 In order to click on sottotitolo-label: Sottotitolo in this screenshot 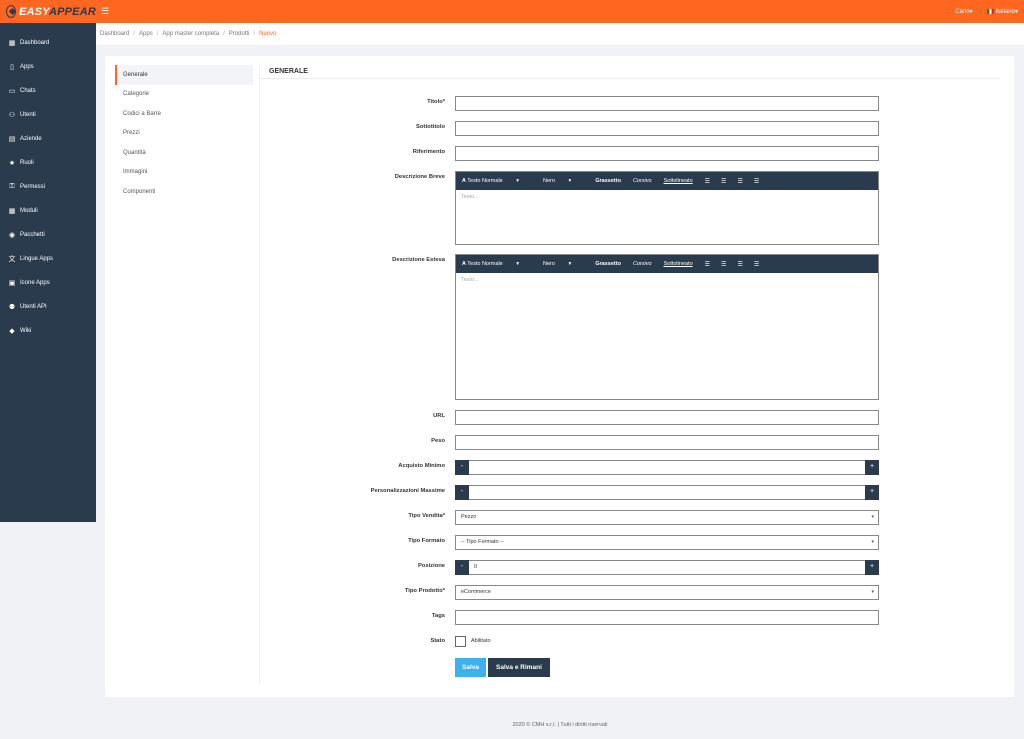, I will do `click(430, 127)`.